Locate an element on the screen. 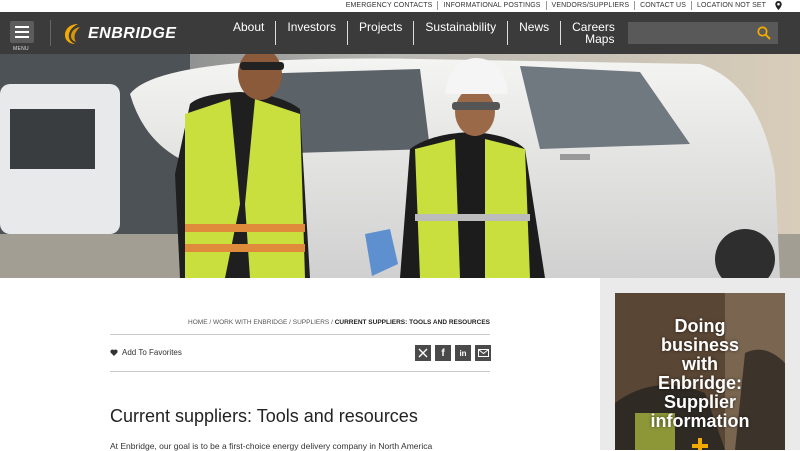 This screenshot has width=800, height=451. facebook-icon: f is located at coordinates (443, 353).